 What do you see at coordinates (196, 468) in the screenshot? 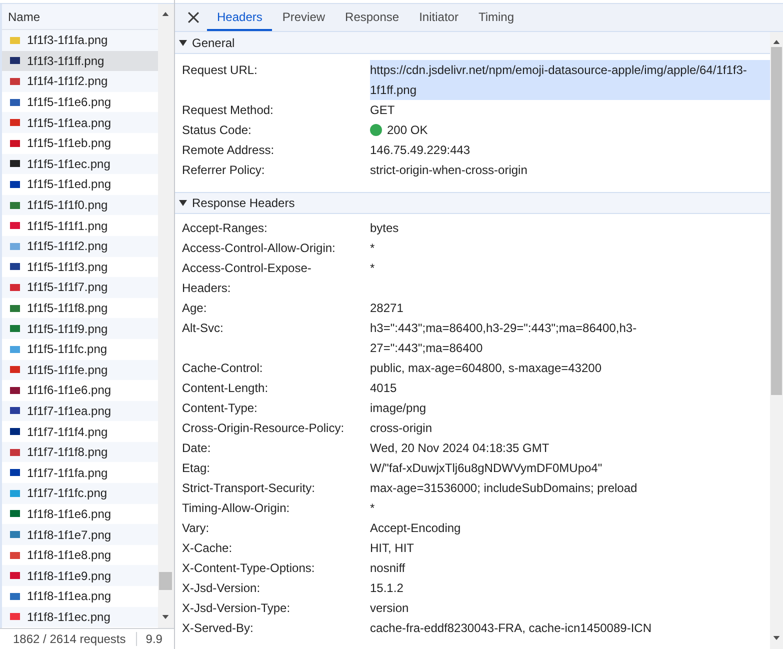
I see `header-name: Etag:` at bounding box center [196, 468].